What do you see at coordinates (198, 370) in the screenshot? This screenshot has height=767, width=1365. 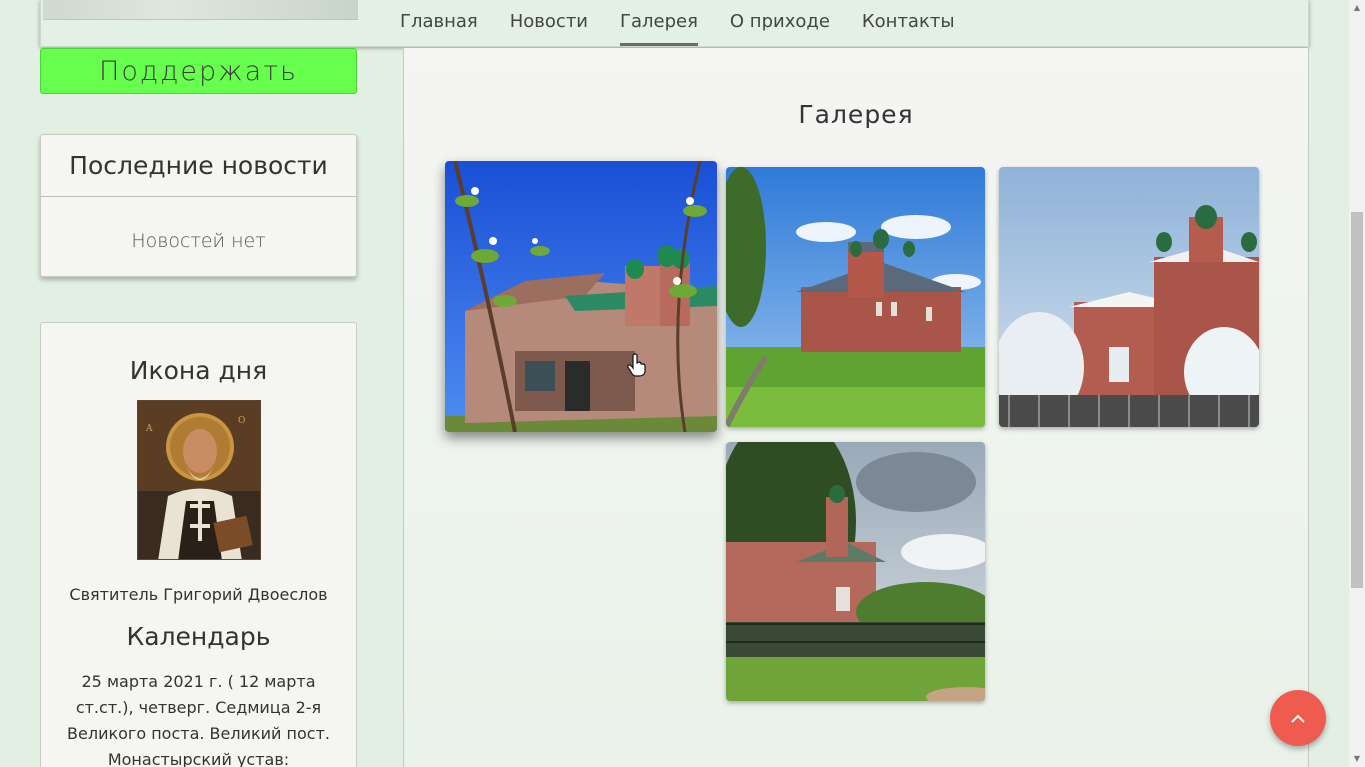 I see `icon-of-day-title: Икона дня` at bounding box center [198, 370].